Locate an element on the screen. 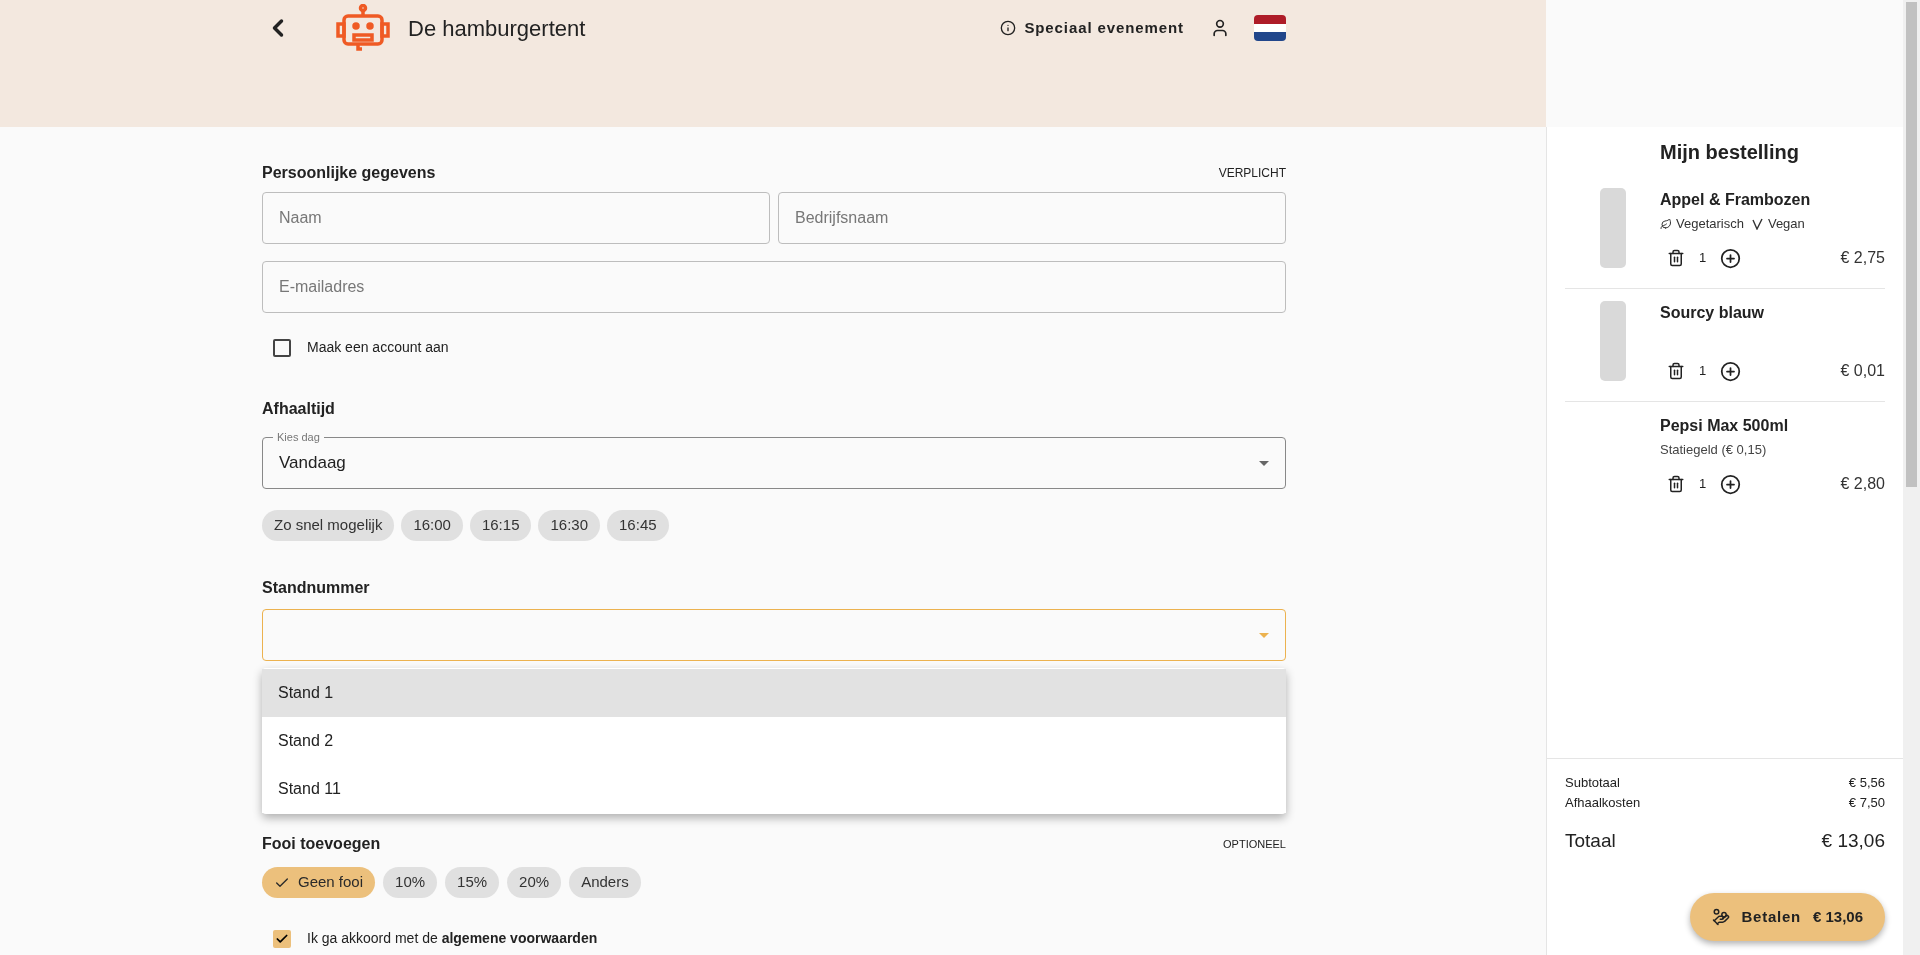 This screenshot has height=955, width=1920. robot-logo-icon is located at coordinates (363, 28).